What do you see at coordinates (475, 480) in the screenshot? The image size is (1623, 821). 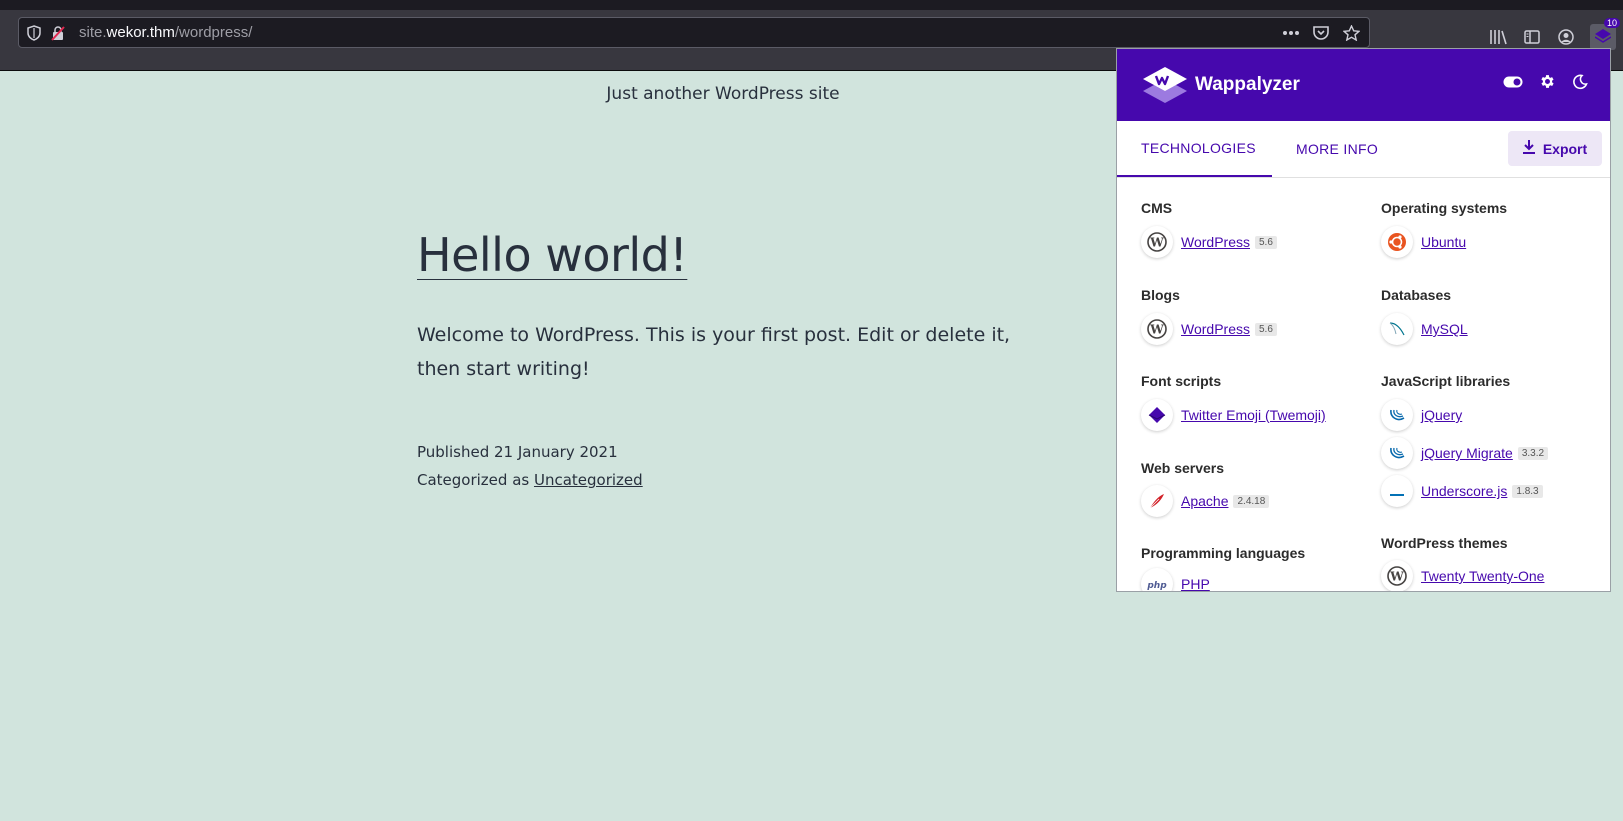 I see `categorized-label: Categorized as` at bounding box center [475, 480].